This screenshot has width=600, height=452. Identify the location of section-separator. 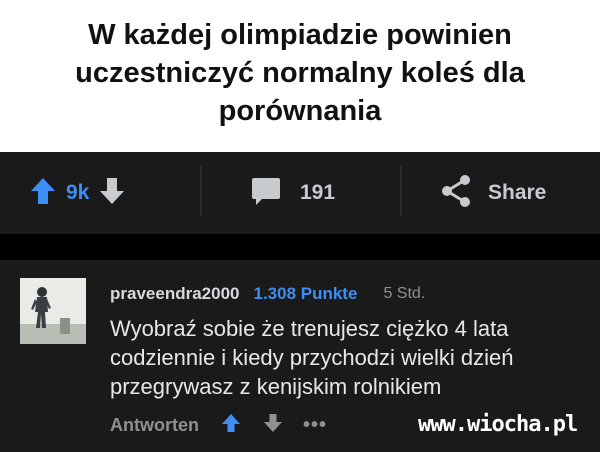
(300, 247).